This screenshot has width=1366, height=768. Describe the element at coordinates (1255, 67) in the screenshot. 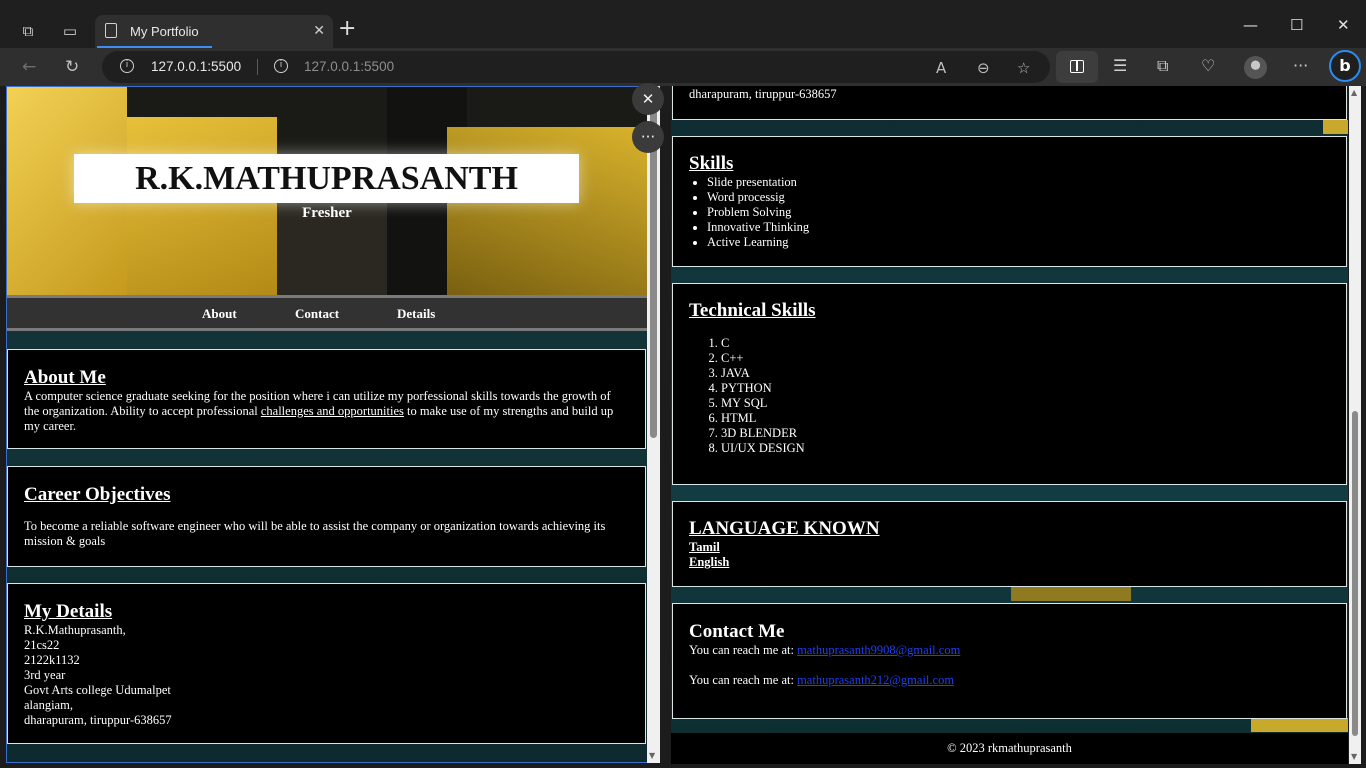

I see `profile-avatar` at that location.